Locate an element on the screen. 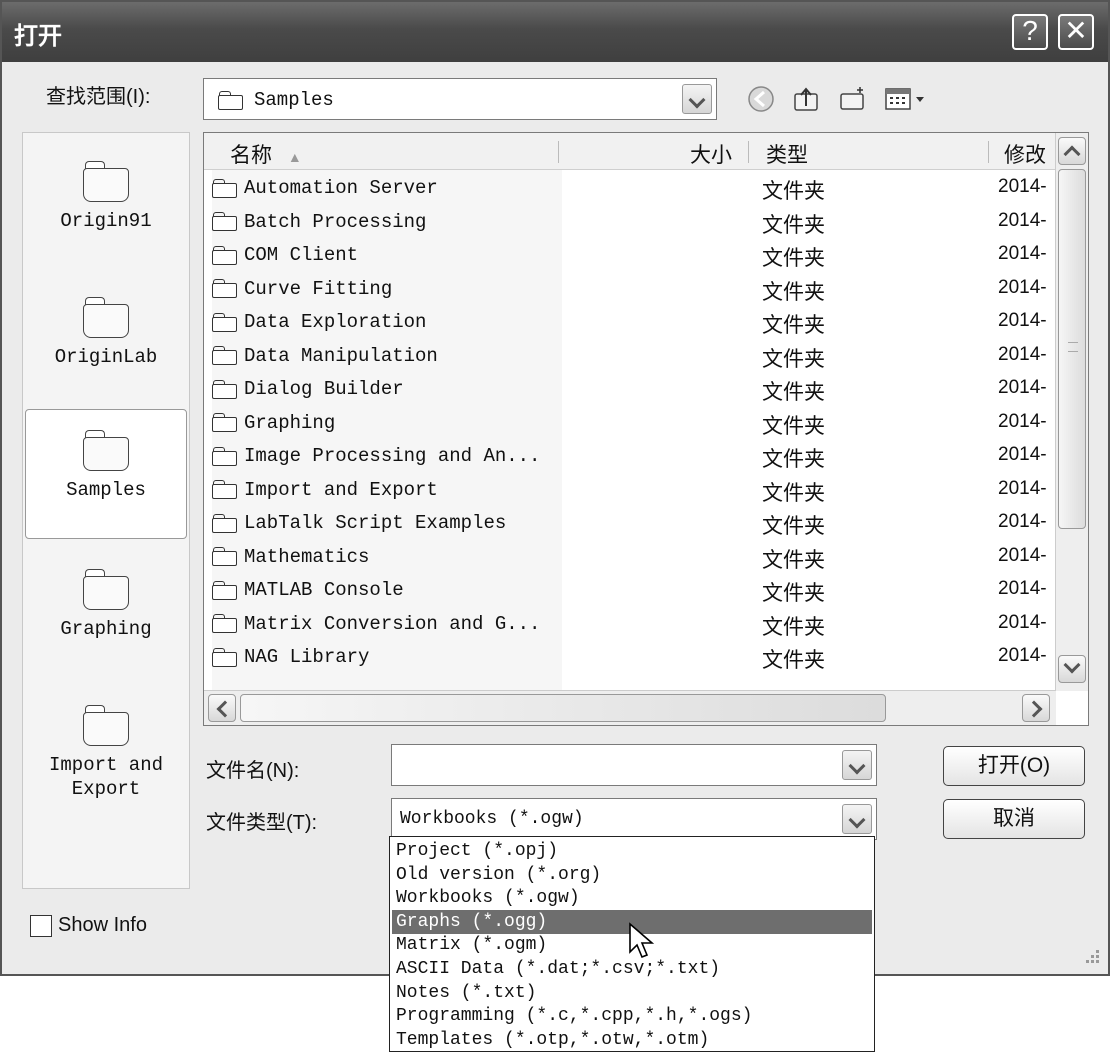  column-type: 类型 is located at coordinates (787, 154).